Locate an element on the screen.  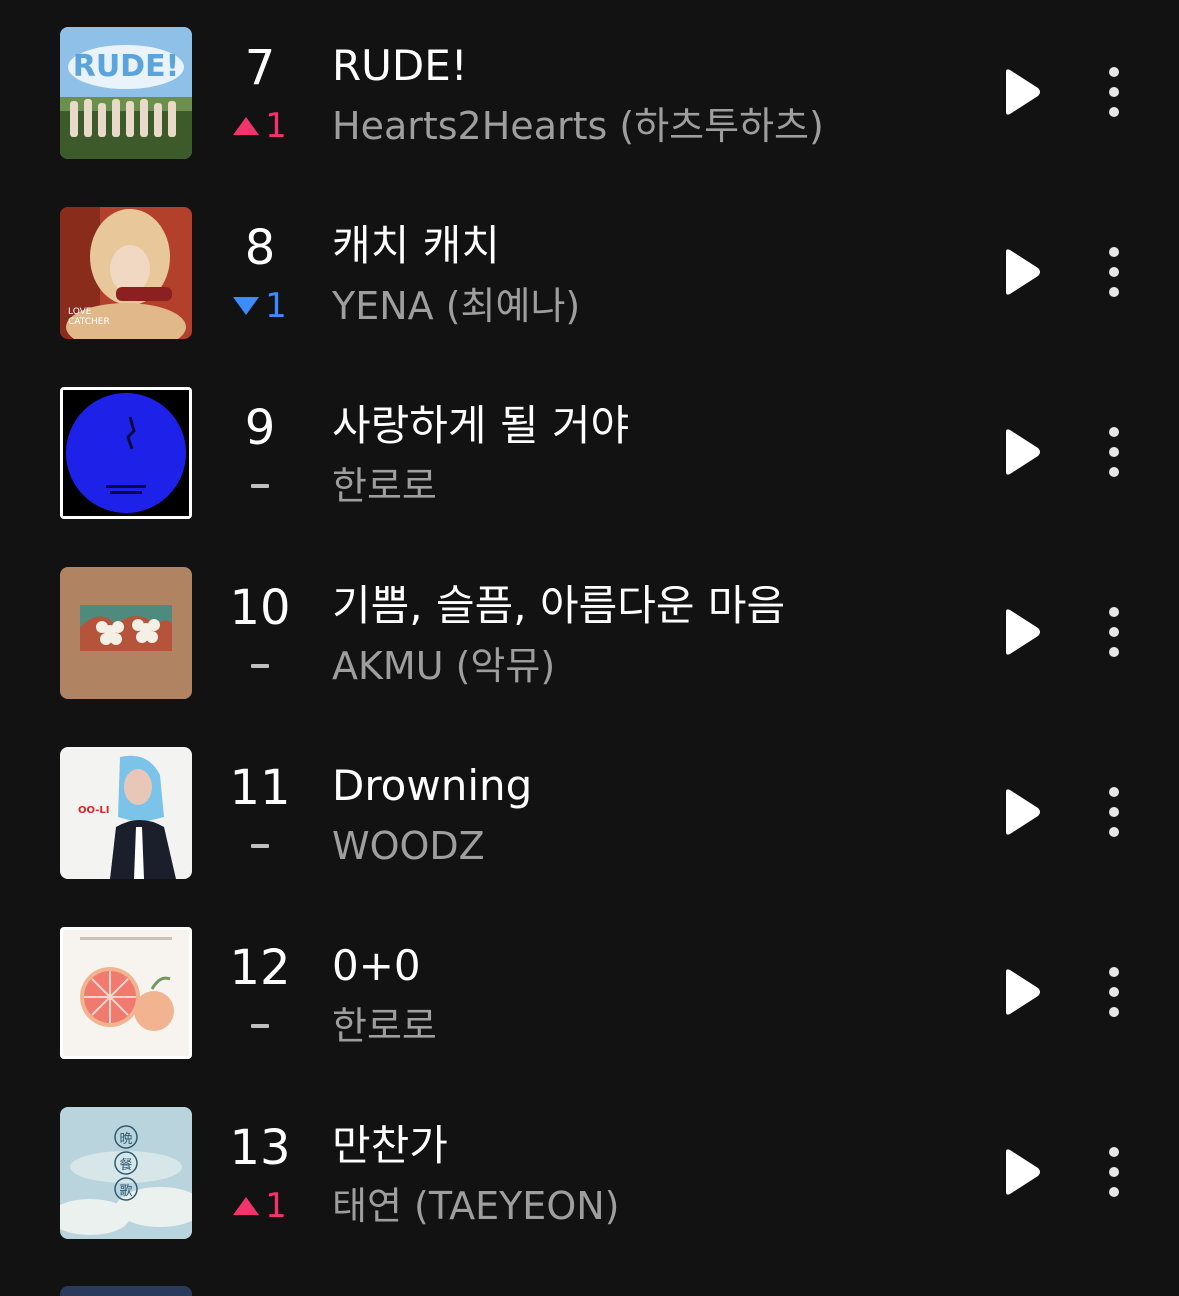
track-row: 晩 餐 歌 13 1 만찬가 태연 (TAEYEON) is located at coordinates (589, 1170).